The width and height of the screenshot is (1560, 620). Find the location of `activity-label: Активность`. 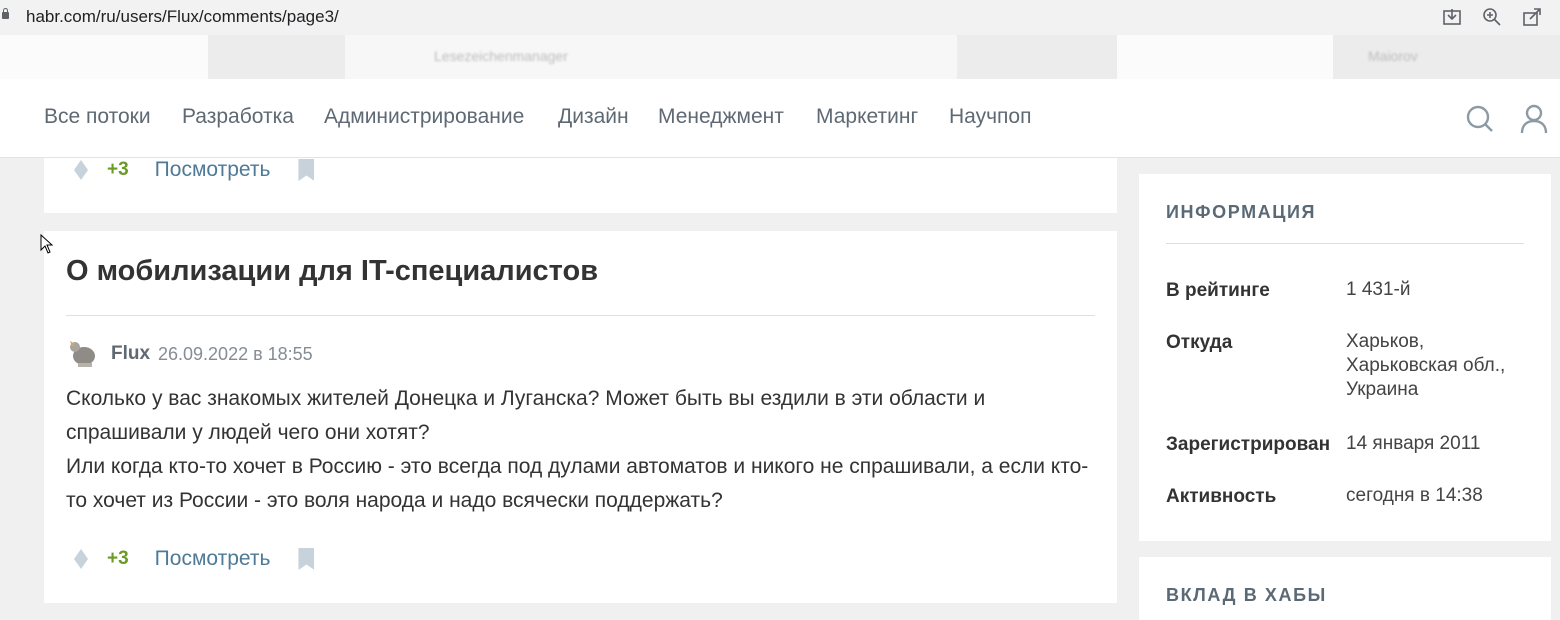

activity-label: Активность is located at coordinates (1221, 496).